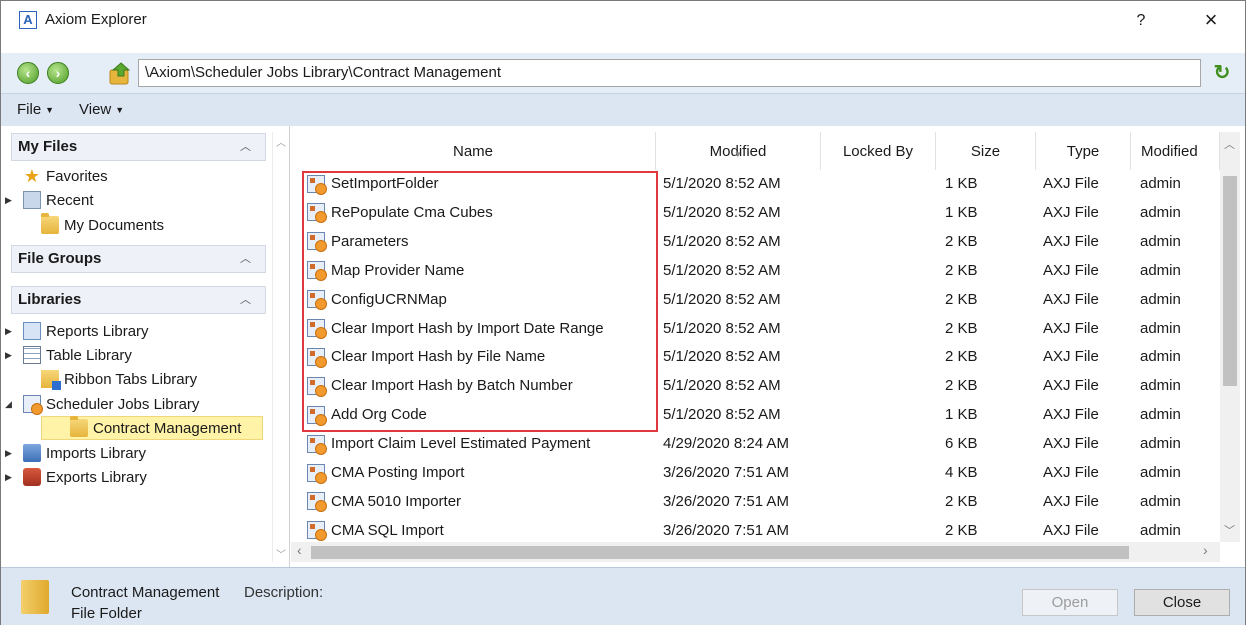 Image resolution: width=1246 pixels, height=625 pixels. I want to click on navigation-scrollbar: ︿ ﹀, so click(280, 347).